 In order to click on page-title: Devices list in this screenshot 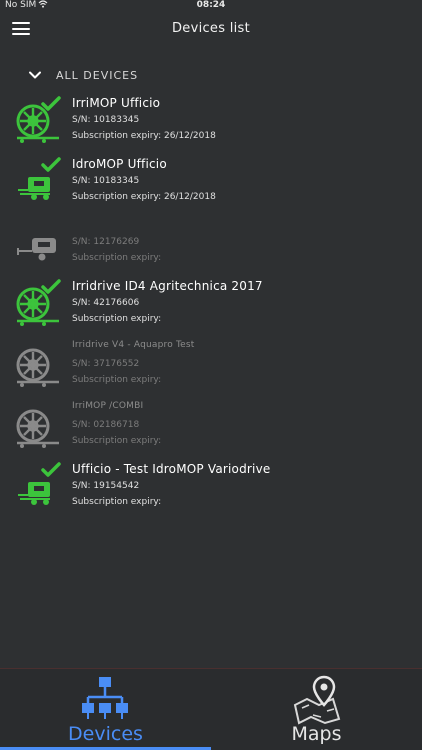, I will do `click(211, 28)`.